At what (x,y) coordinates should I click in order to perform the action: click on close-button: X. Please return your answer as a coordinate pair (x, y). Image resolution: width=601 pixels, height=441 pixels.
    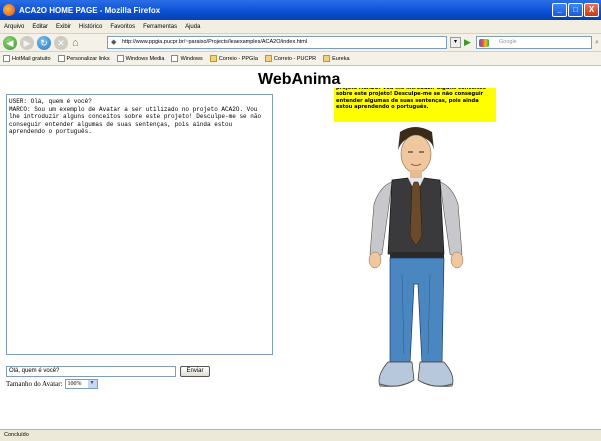
    Looking at the image, I should click on (591, 10).